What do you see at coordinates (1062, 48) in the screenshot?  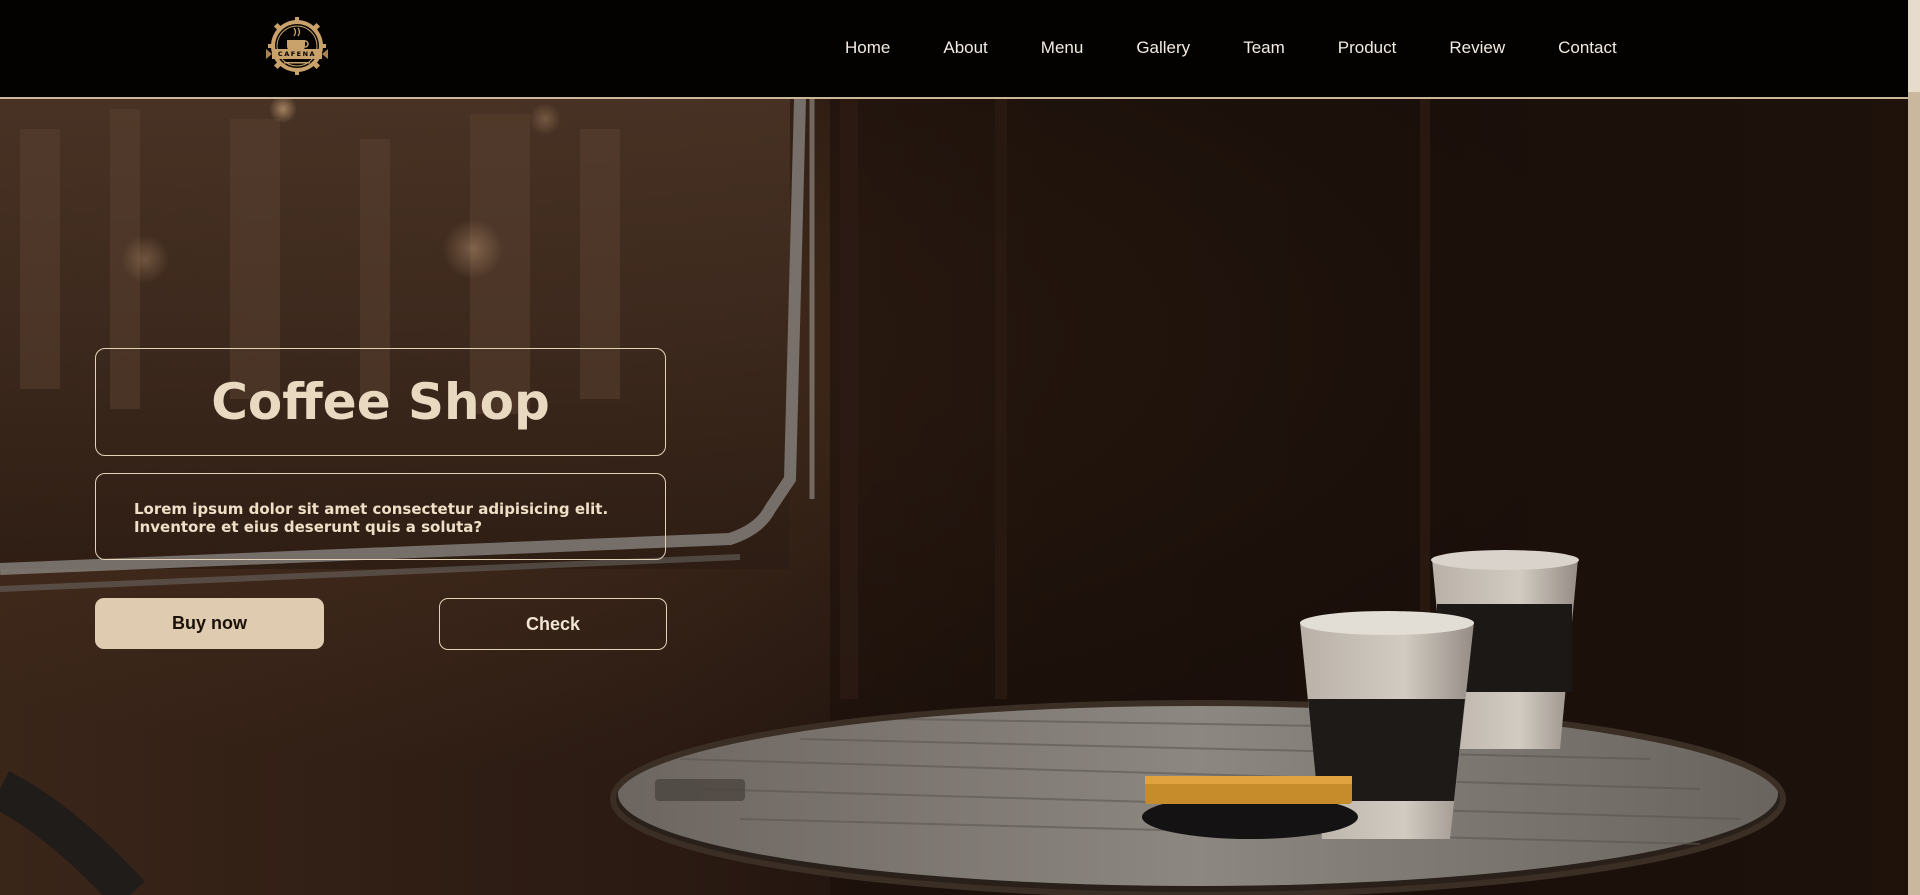 I see `nav-item-menu: Menu` at bounding box center [1062, 48].